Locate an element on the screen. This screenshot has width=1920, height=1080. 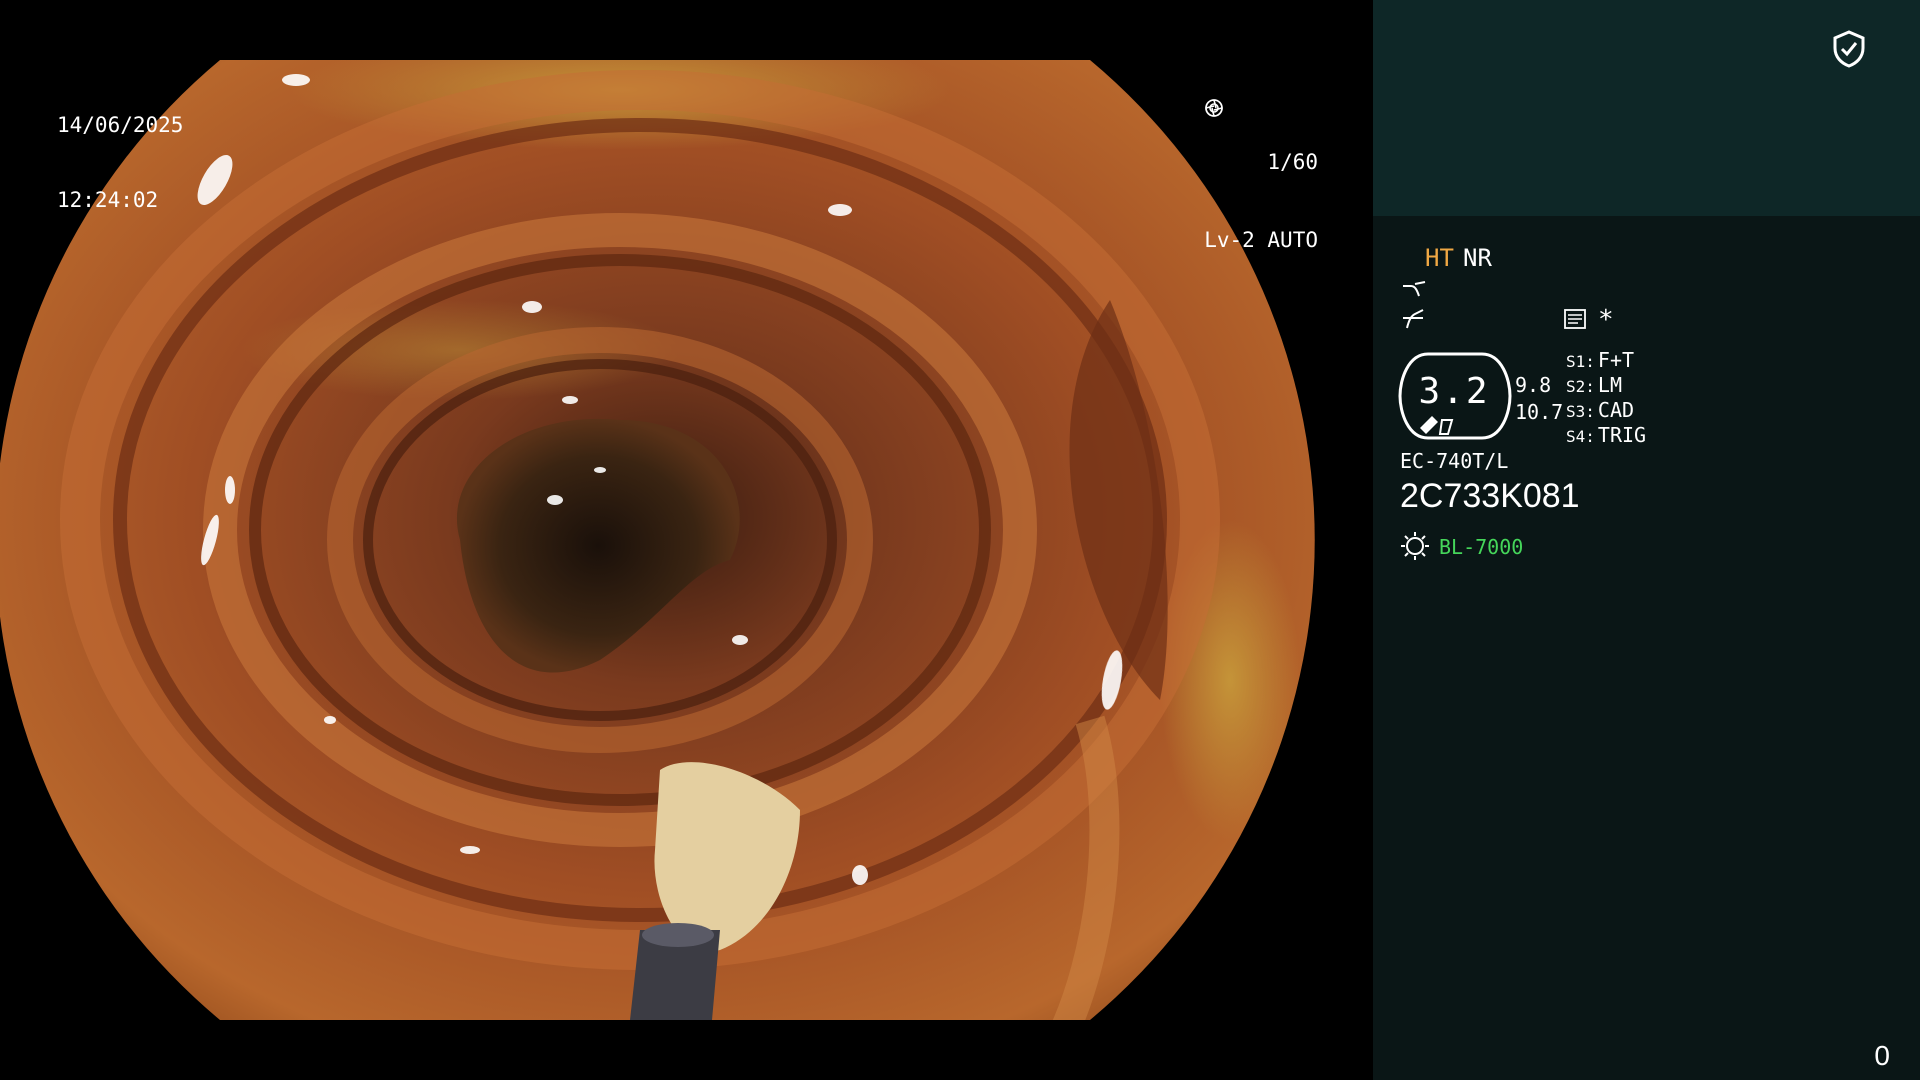
time-label: 12:24:02 is located at coordinates (108, 200).